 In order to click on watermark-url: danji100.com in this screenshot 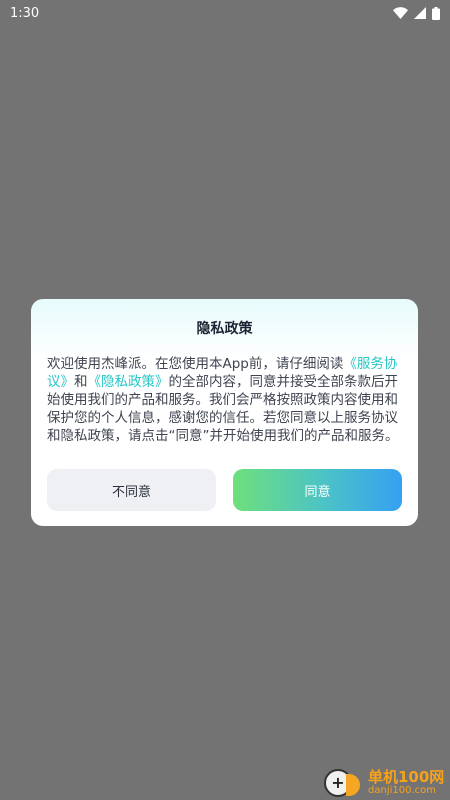, I will do `click(402, 790)`.